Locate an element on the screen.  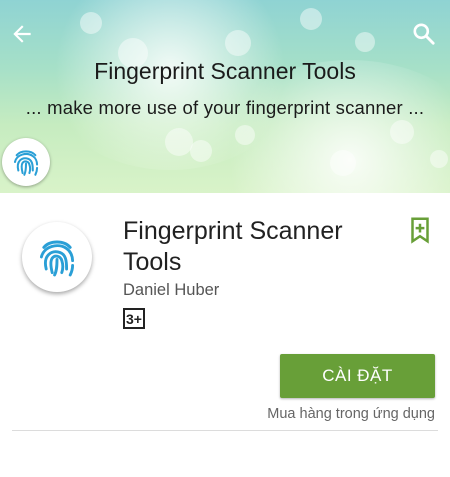
back-arrow-icon is located at coordinates (22, 34).